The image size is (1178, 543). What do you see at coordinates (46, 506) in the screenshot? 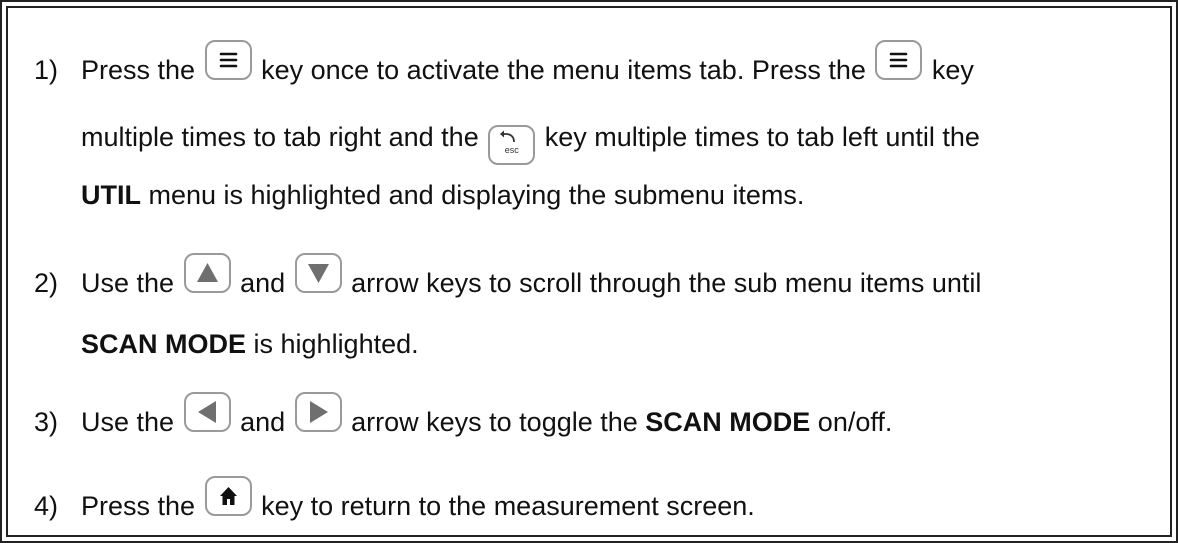
I see `step-number: 4)` at bounding box center [46, 506].